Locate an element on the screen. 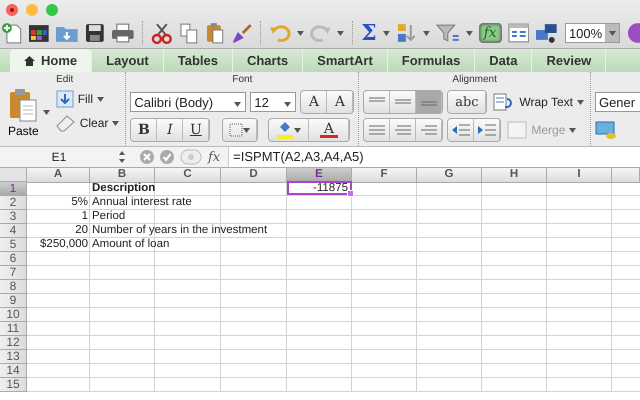 The height and width of the screenshot is (400, 640). borders-icon is located at coordinates (236, 130).